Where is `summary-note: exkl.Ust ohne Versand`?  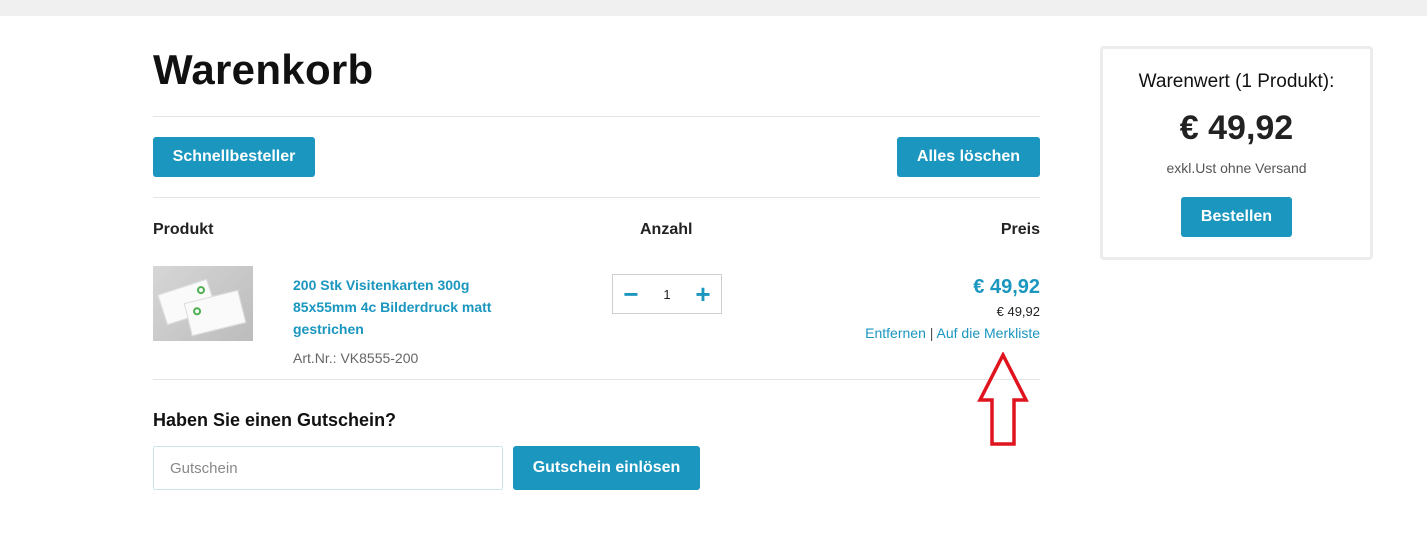 summary-note: exkl.Ust ohne Versand is located at coordinates (1236, 168).